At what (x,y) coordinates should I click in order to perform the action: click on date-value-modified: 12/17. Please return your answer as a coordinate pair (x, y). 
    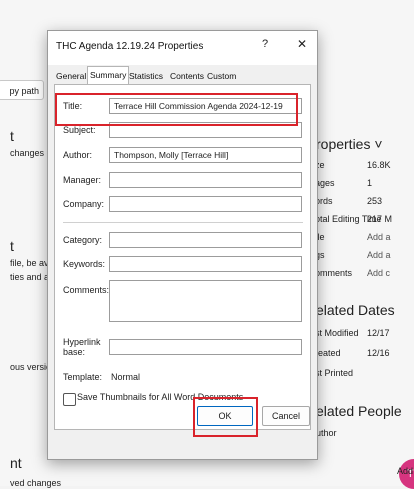
    Looking at the image, I should click on (378, 333).